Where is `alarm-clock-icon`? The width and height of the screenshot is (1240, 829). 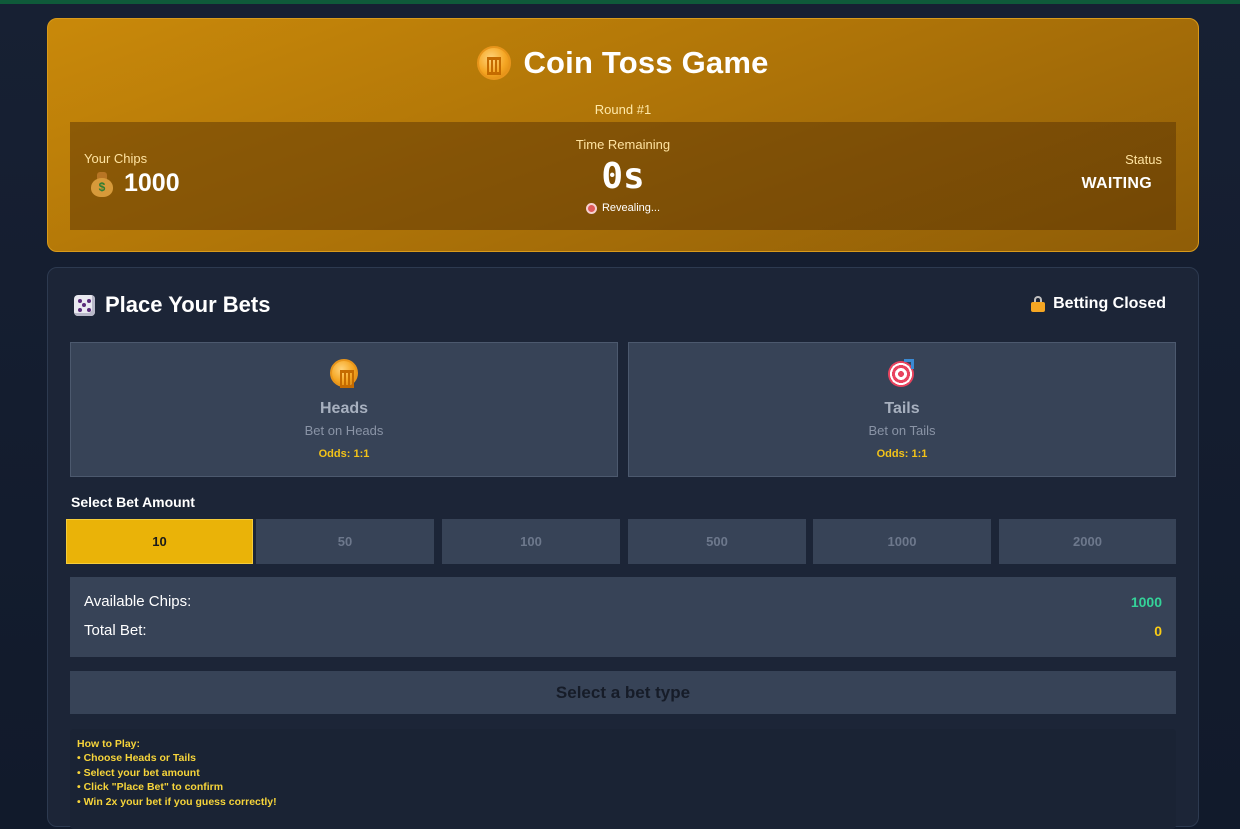
alarm-clock-icon is located at coordinates (591, 208).